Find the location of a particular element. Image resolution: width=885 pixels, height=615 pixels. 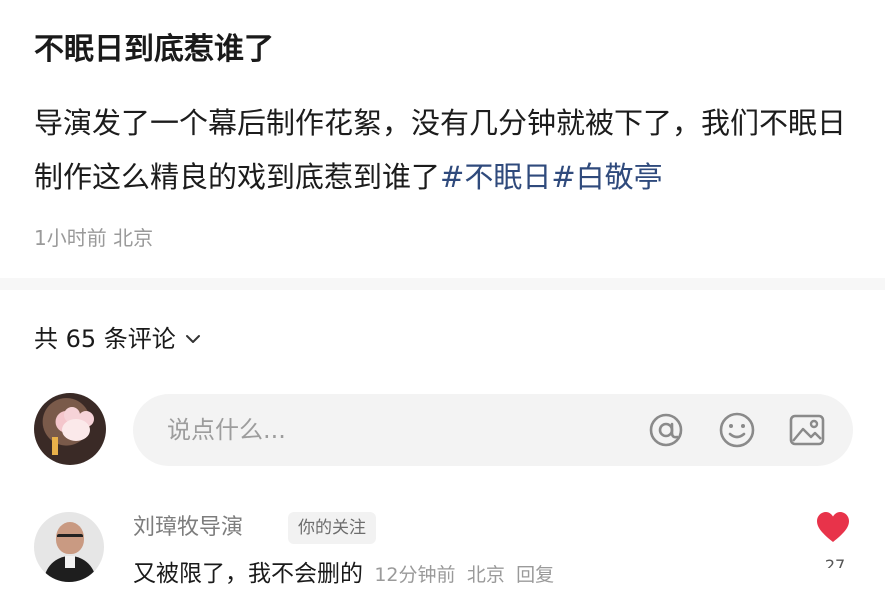

emoji-icon is located at coordinates (737, 430).